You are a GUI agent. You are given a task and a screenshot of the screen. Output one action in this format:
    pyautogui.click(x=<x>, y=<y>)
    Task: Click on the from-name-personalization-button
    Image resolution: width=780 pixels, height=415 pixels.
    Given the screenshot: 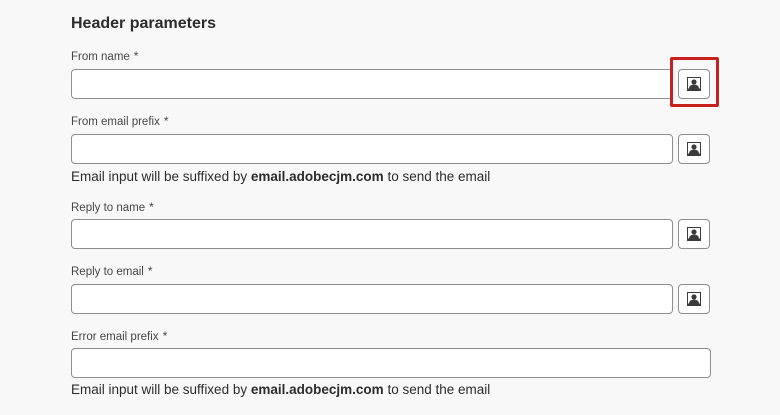 What is the action you would take?
    pyautogui.click(x=694, y=84)
    